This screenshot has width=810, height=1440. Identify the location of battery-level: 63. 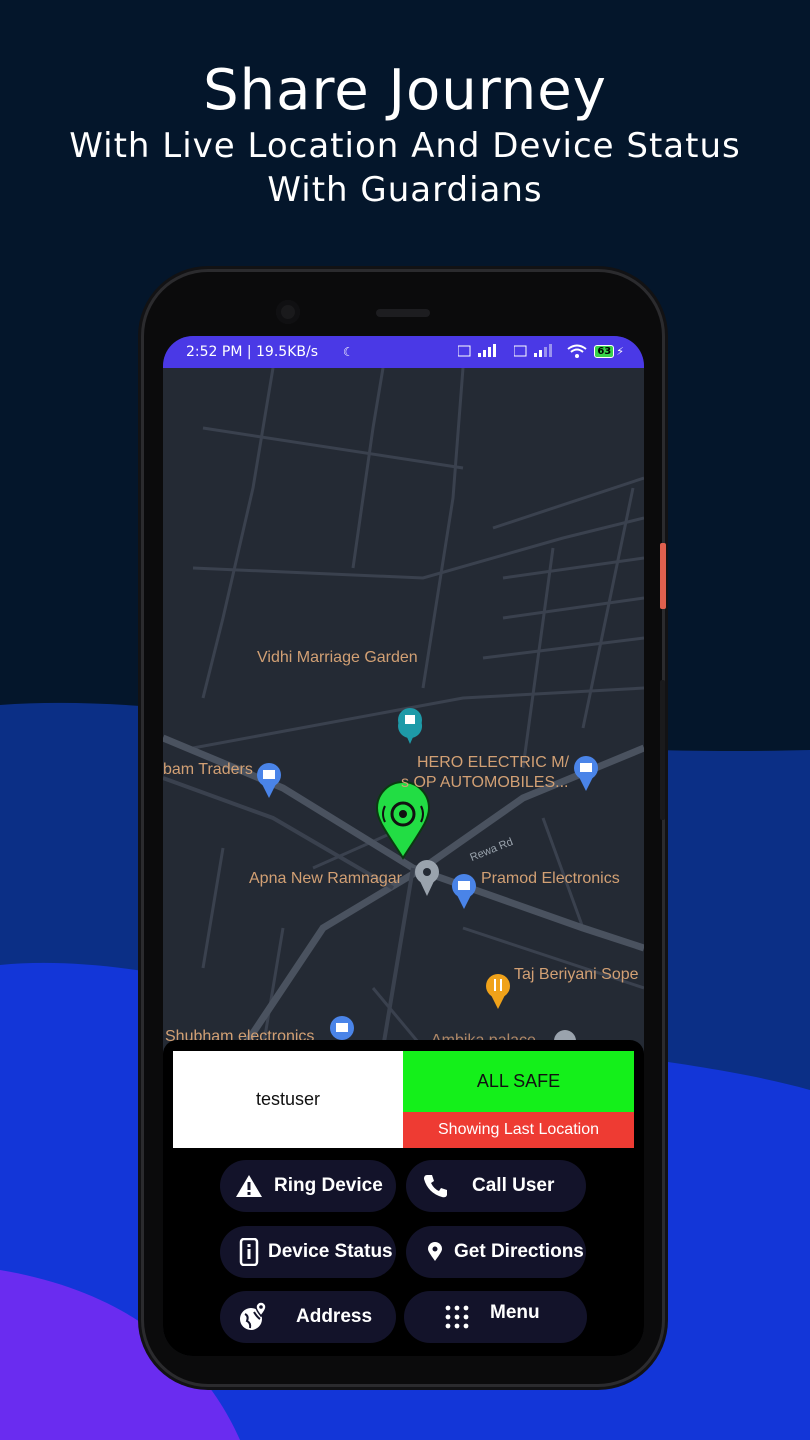
(604, 351).